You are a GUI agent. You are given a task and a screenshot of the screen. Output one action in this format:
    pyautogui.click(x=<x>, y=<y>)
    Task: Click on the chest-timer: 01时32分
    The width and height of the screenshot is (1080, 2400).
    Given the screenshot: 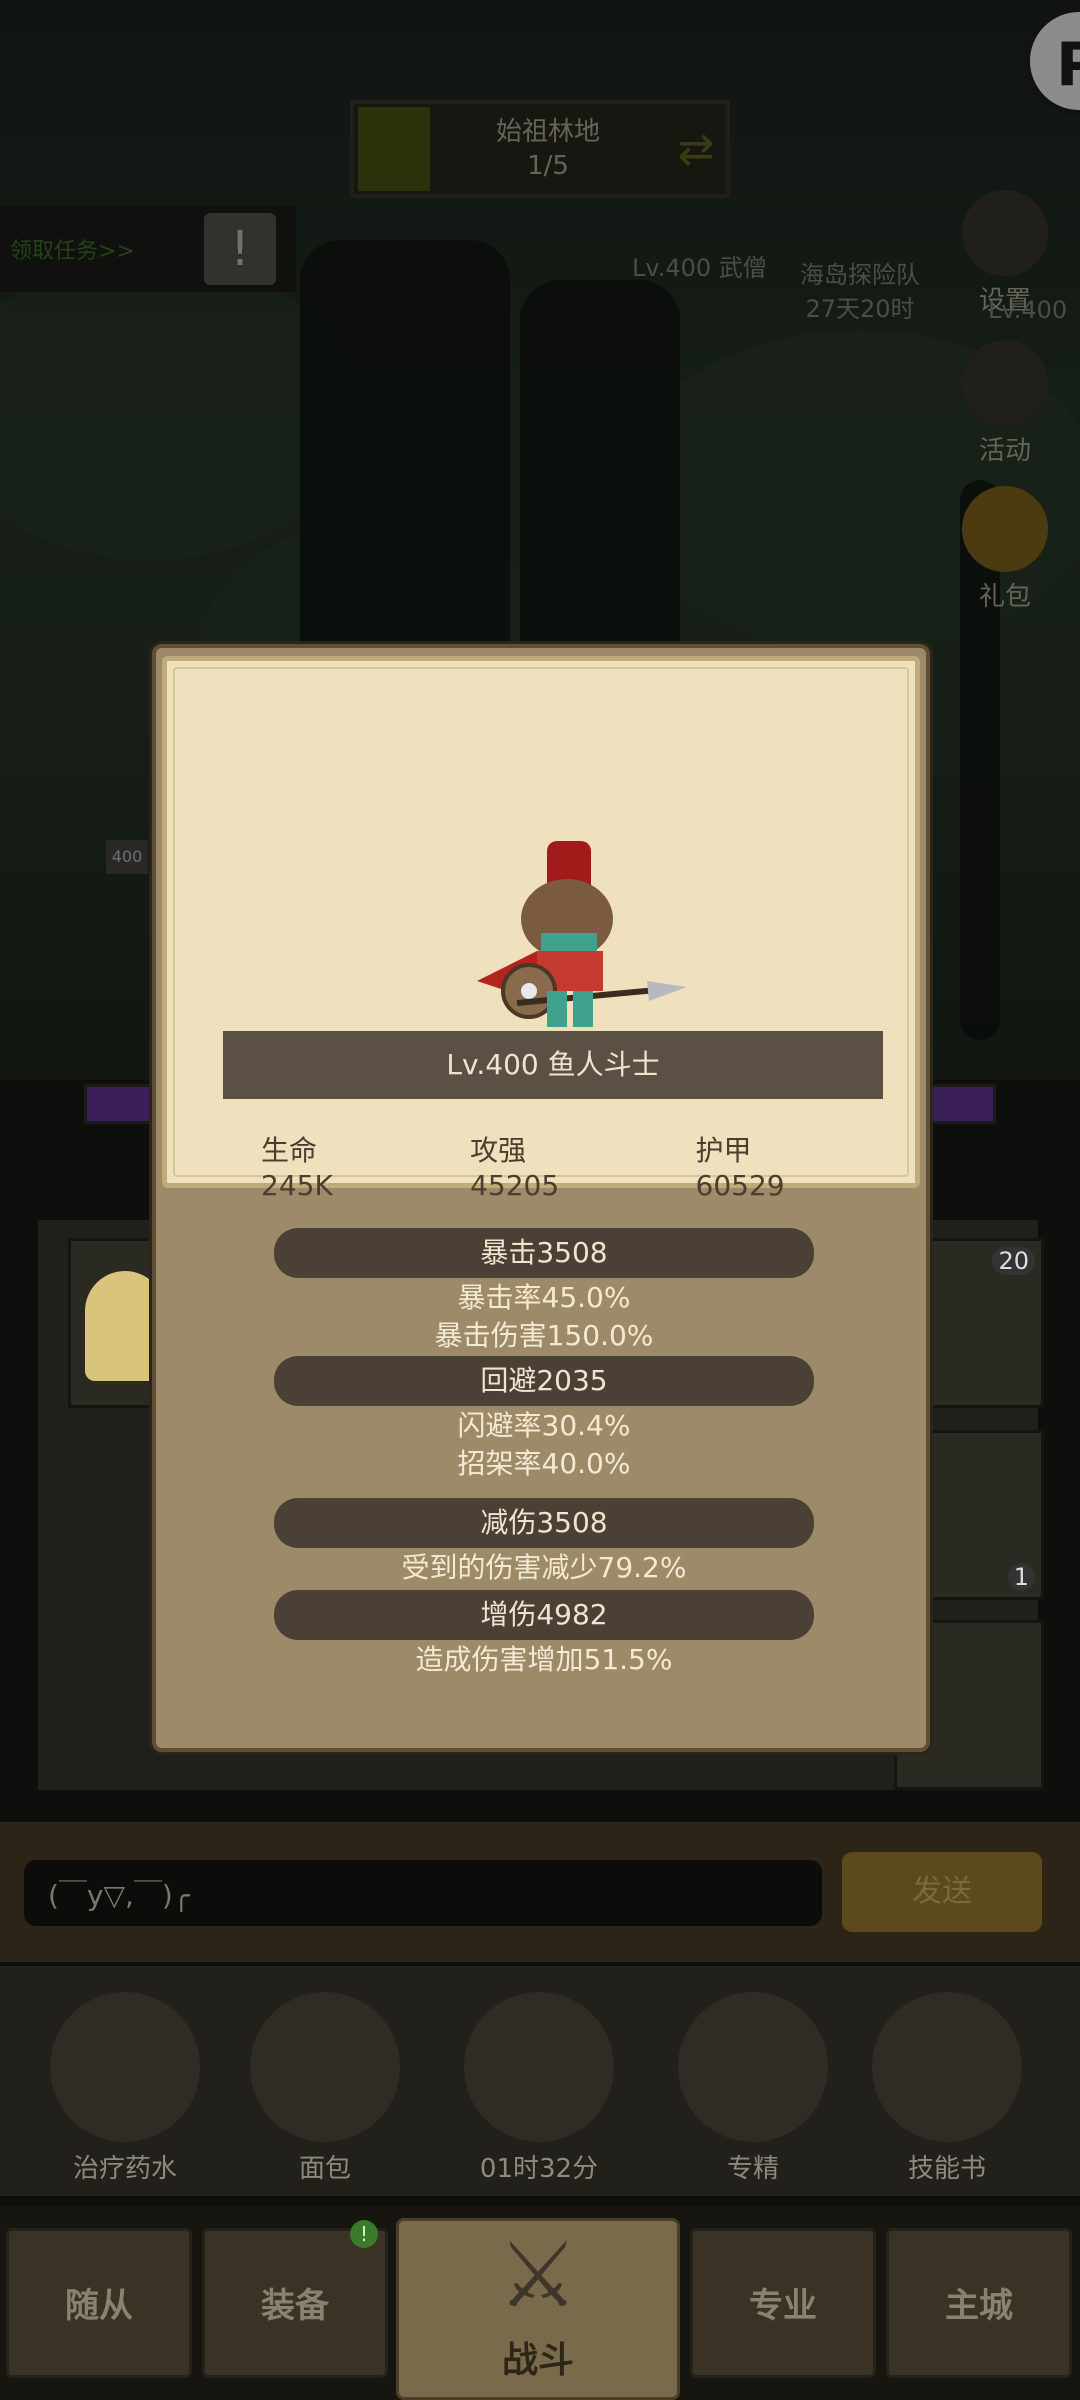 What is the action you would take?
    pyautogui.click(x=539, y=2169)
    